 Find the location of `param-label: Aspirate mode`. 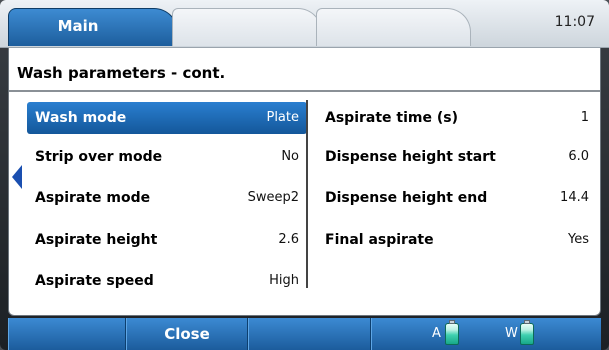

param-label: Aspirate mode is located at coordinates (93, 198).